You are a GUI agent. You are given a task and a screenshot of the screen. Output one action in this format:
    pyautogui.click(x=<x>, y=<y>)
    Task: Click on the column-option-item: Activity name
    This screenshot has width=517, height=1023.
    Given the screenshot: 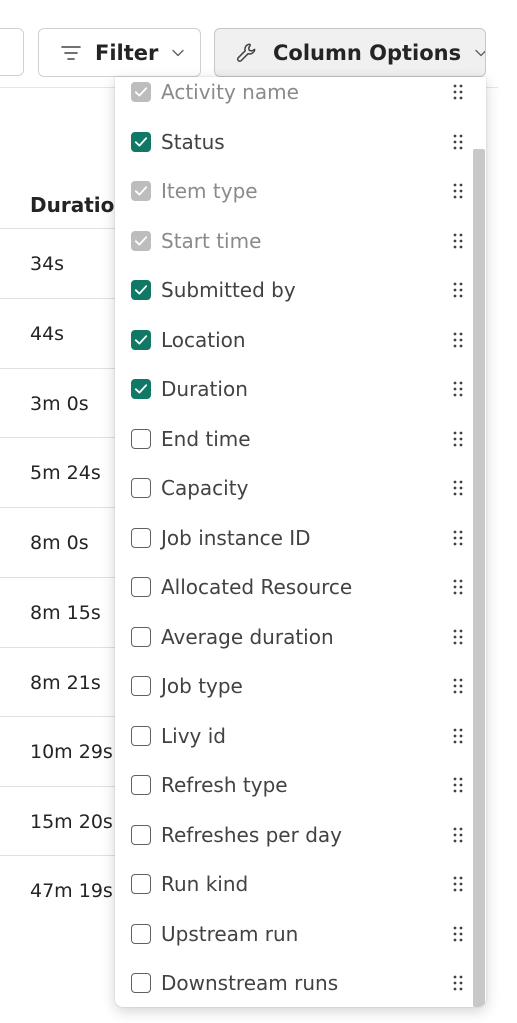 What is the action you would take?
    pyautogui.click(x=297, y=94)
    